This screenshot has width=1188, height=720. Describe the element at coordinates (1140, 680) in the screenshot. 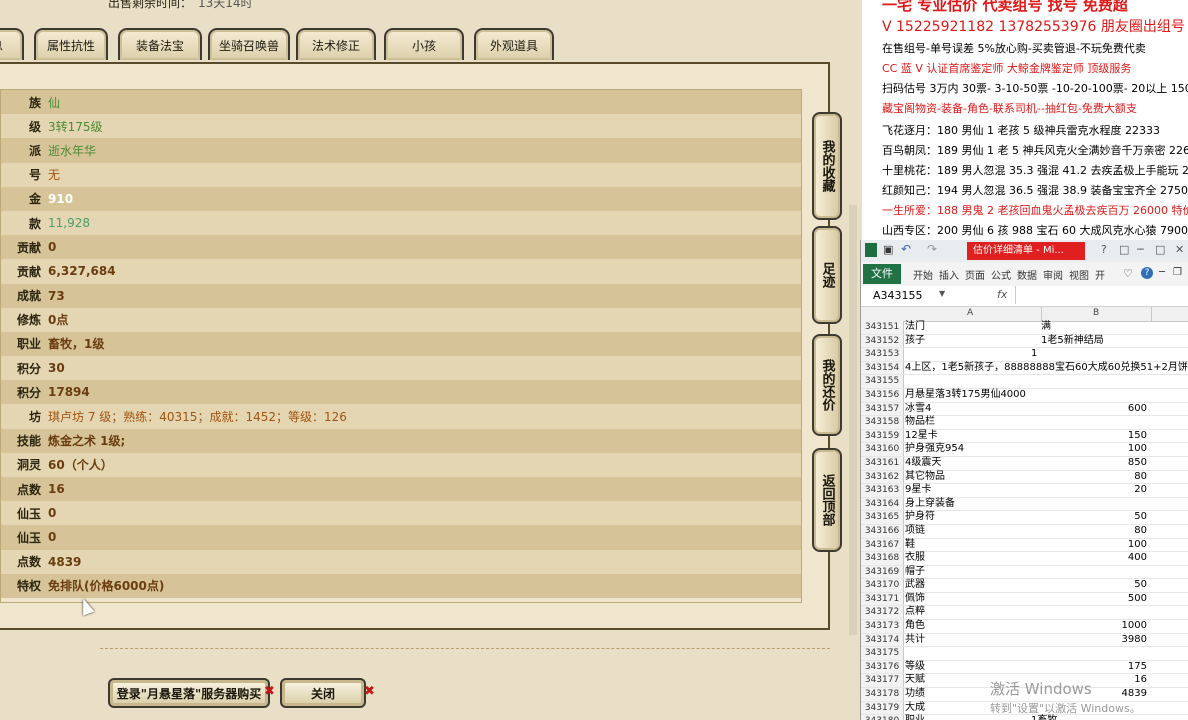

I see `cell-b: 16` at that location.